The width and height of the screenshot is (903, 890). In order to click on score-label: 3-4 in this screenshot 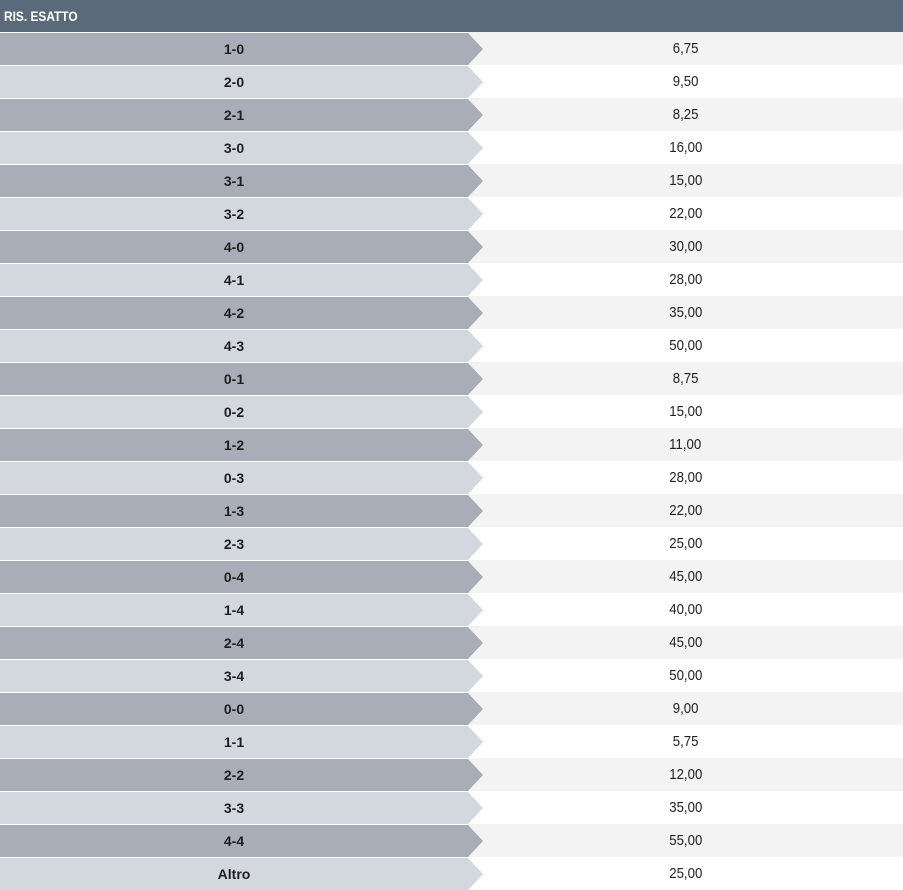, I will do `click(241, 676)`.